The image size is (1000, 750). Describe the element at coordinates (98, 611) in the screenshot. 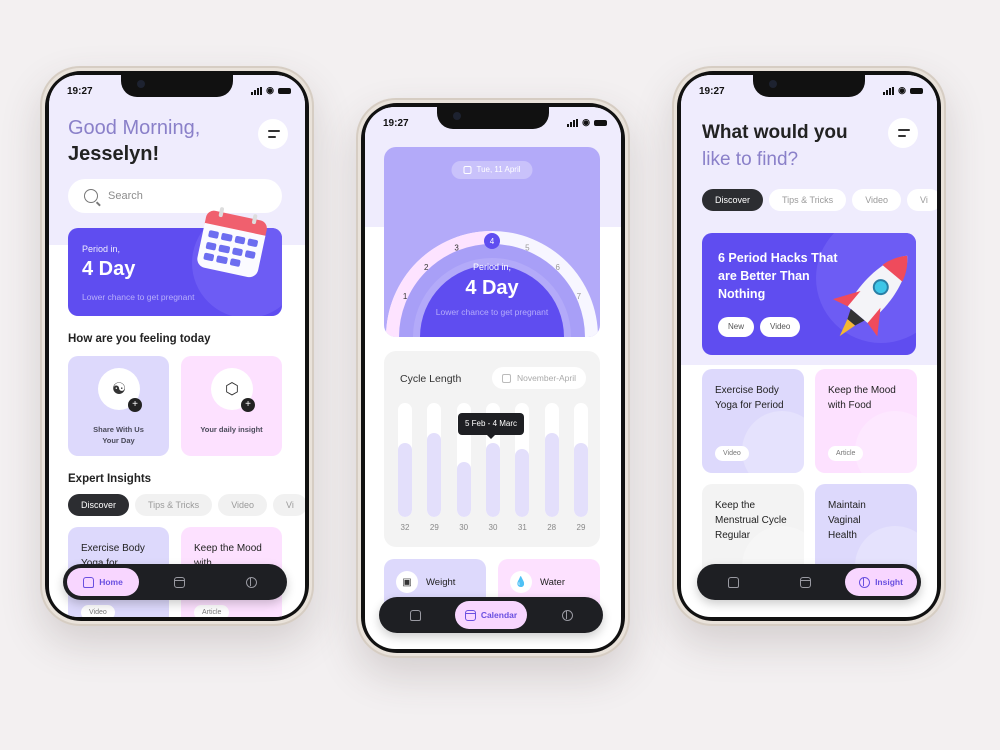

I see `article-tag: Video` at that location.